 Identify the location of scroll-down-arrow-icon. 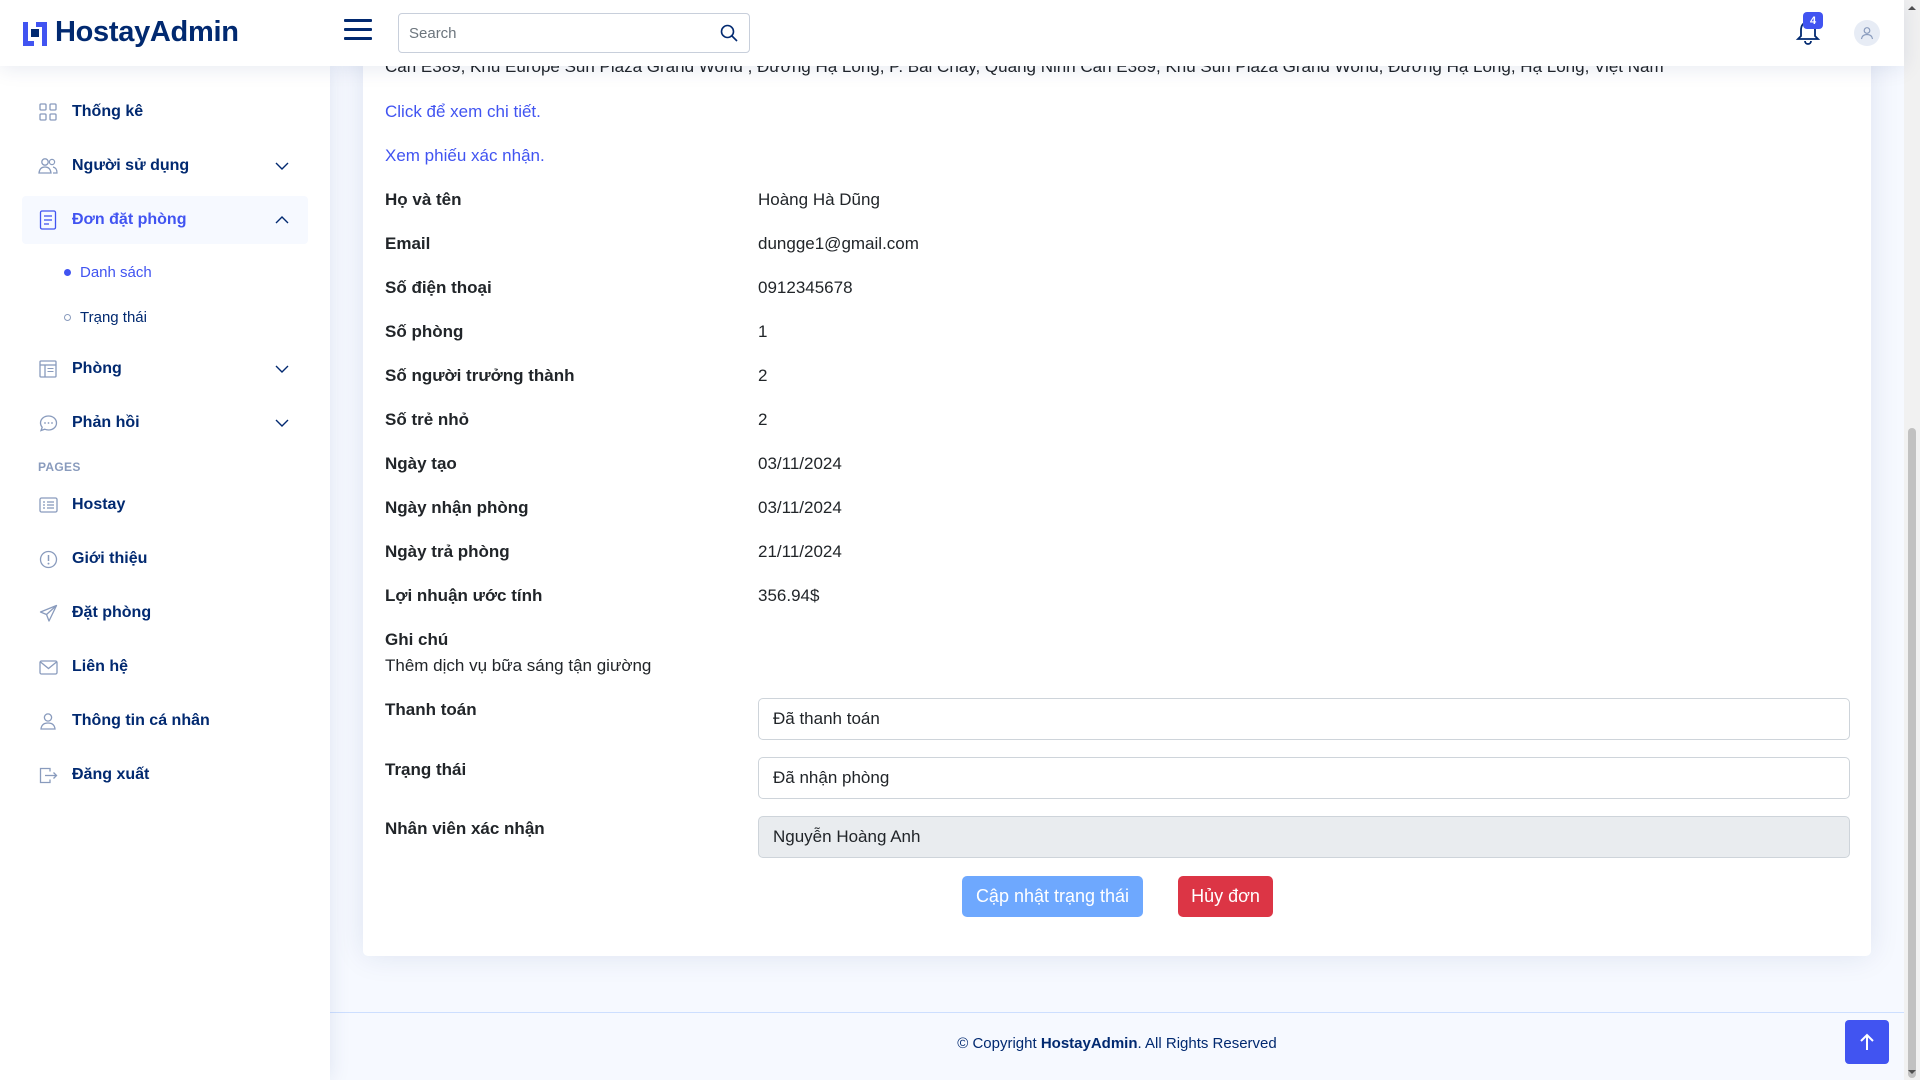
(1912, 1072).